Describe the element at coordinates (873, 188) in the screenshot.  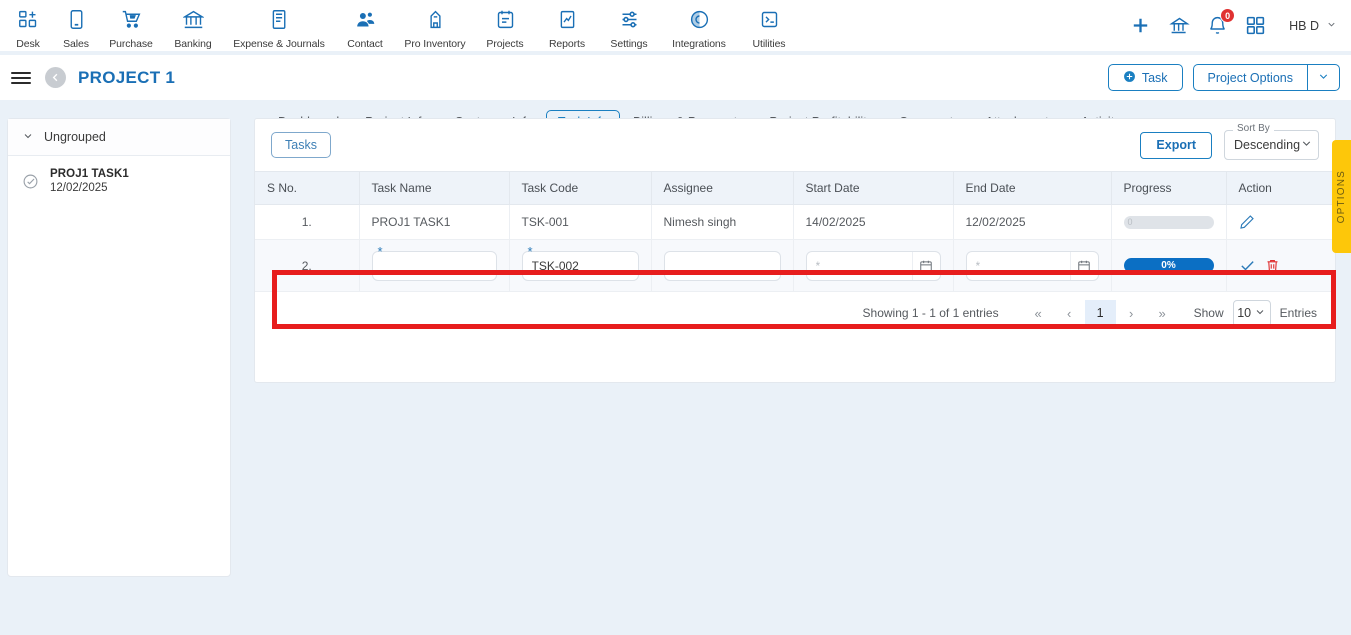
I see `column-header-start-date: Start Date` at that location.